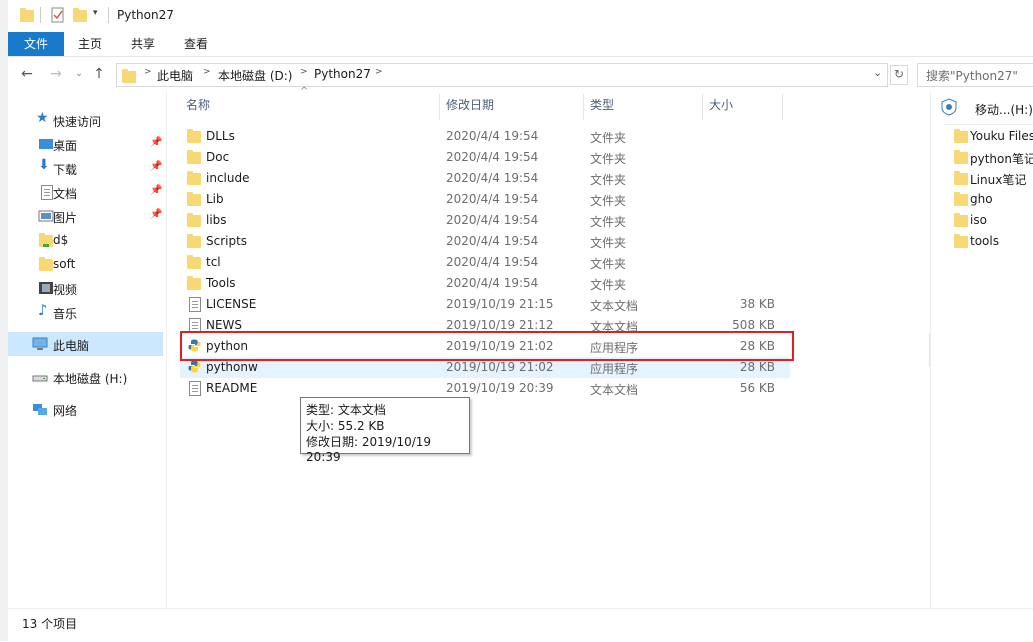 This screenshot has height=642, width=1033. What do you see at coordinates (485, 262) in the screenshot?
I see `file-row: tcl 2020/4/4 19:54 文件夹` at bounding box center [485, 262].